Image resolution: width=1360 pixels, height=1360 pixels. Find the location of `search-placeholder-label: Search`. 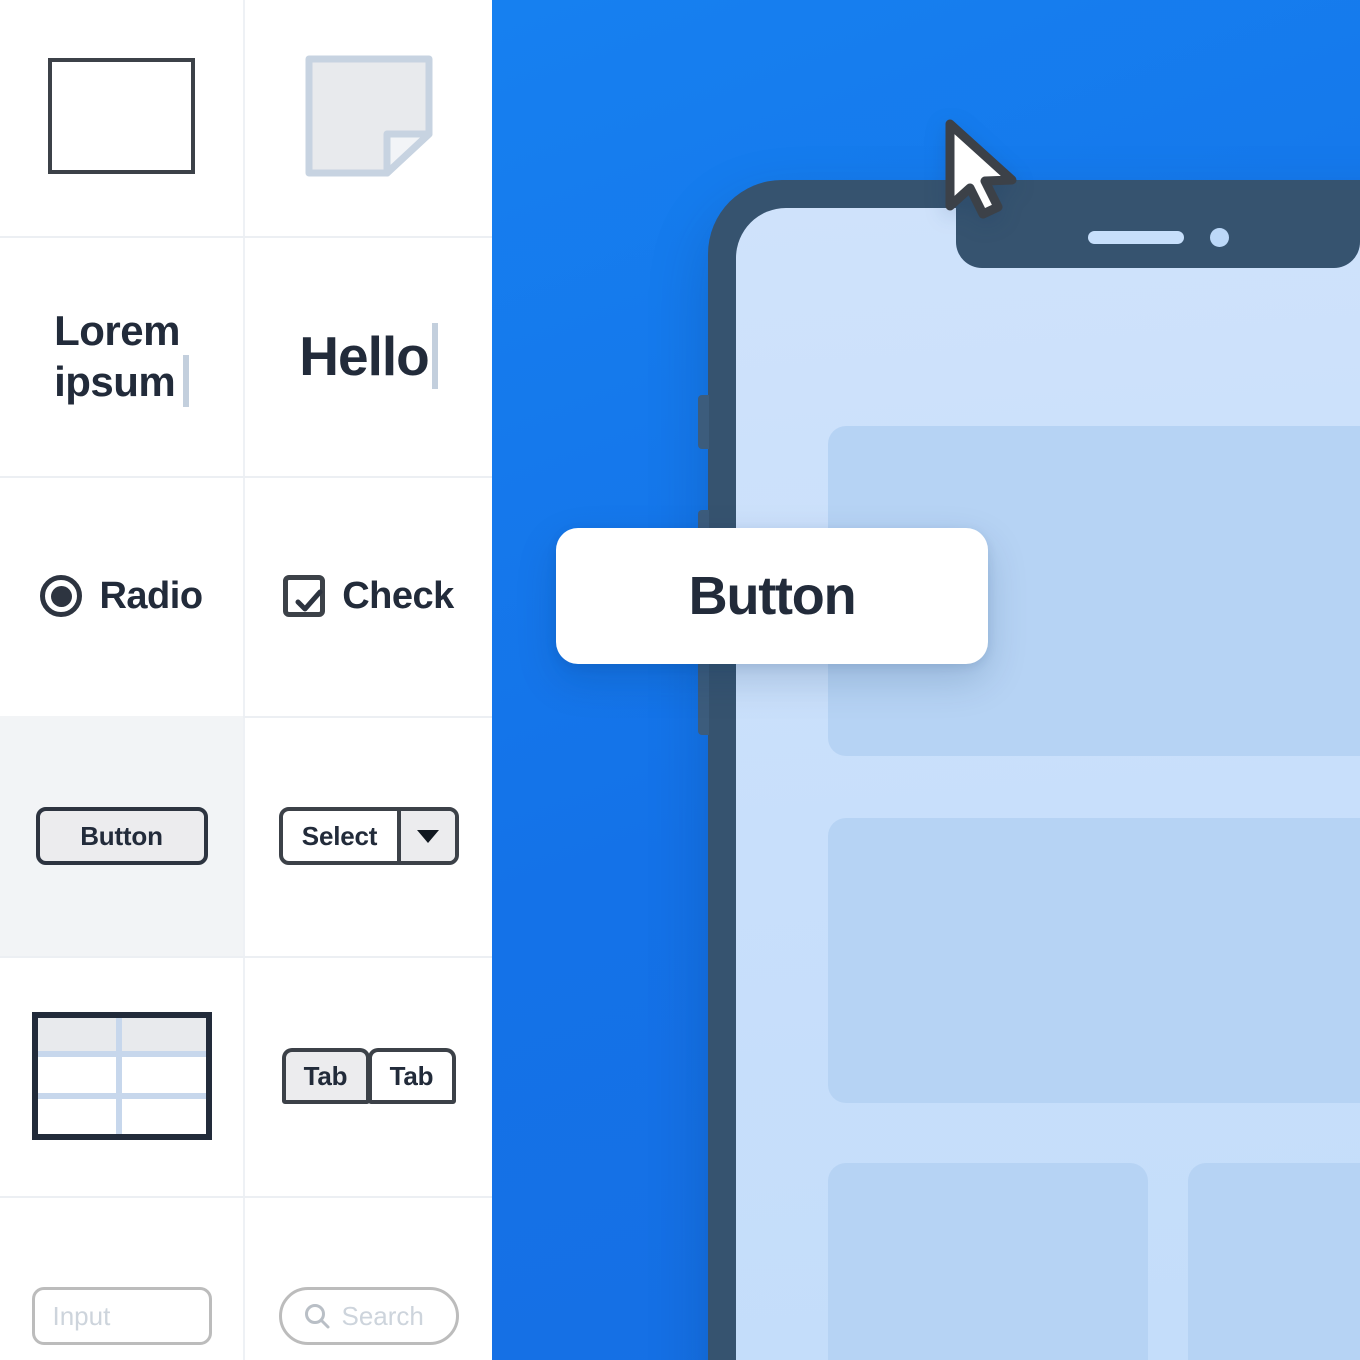

search-placeholder-label: Search is located at coordinates (382, 1315).